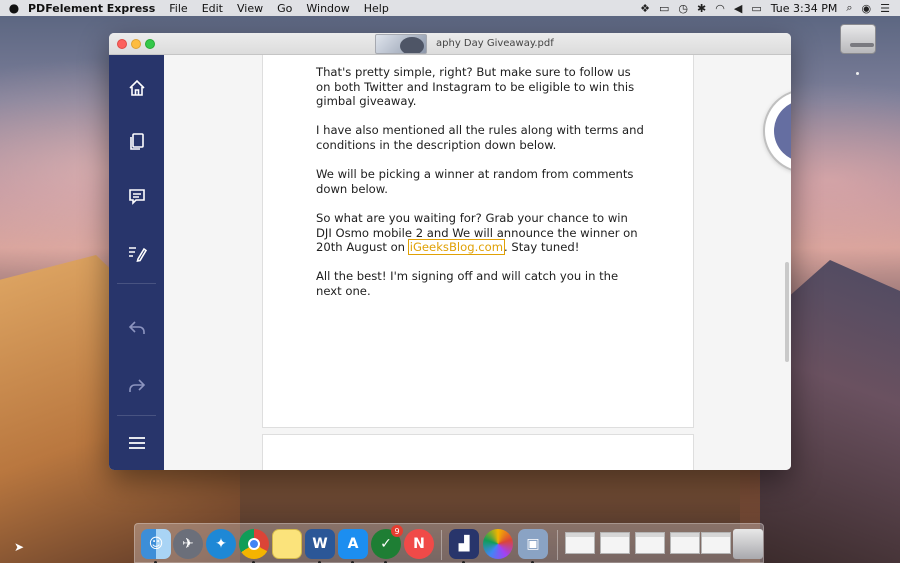 This screenshot has height=563, width=900. Describe the element at coordinates (645, 8) in the screenshot. I see `dropbox-icon: ❖` at that location.